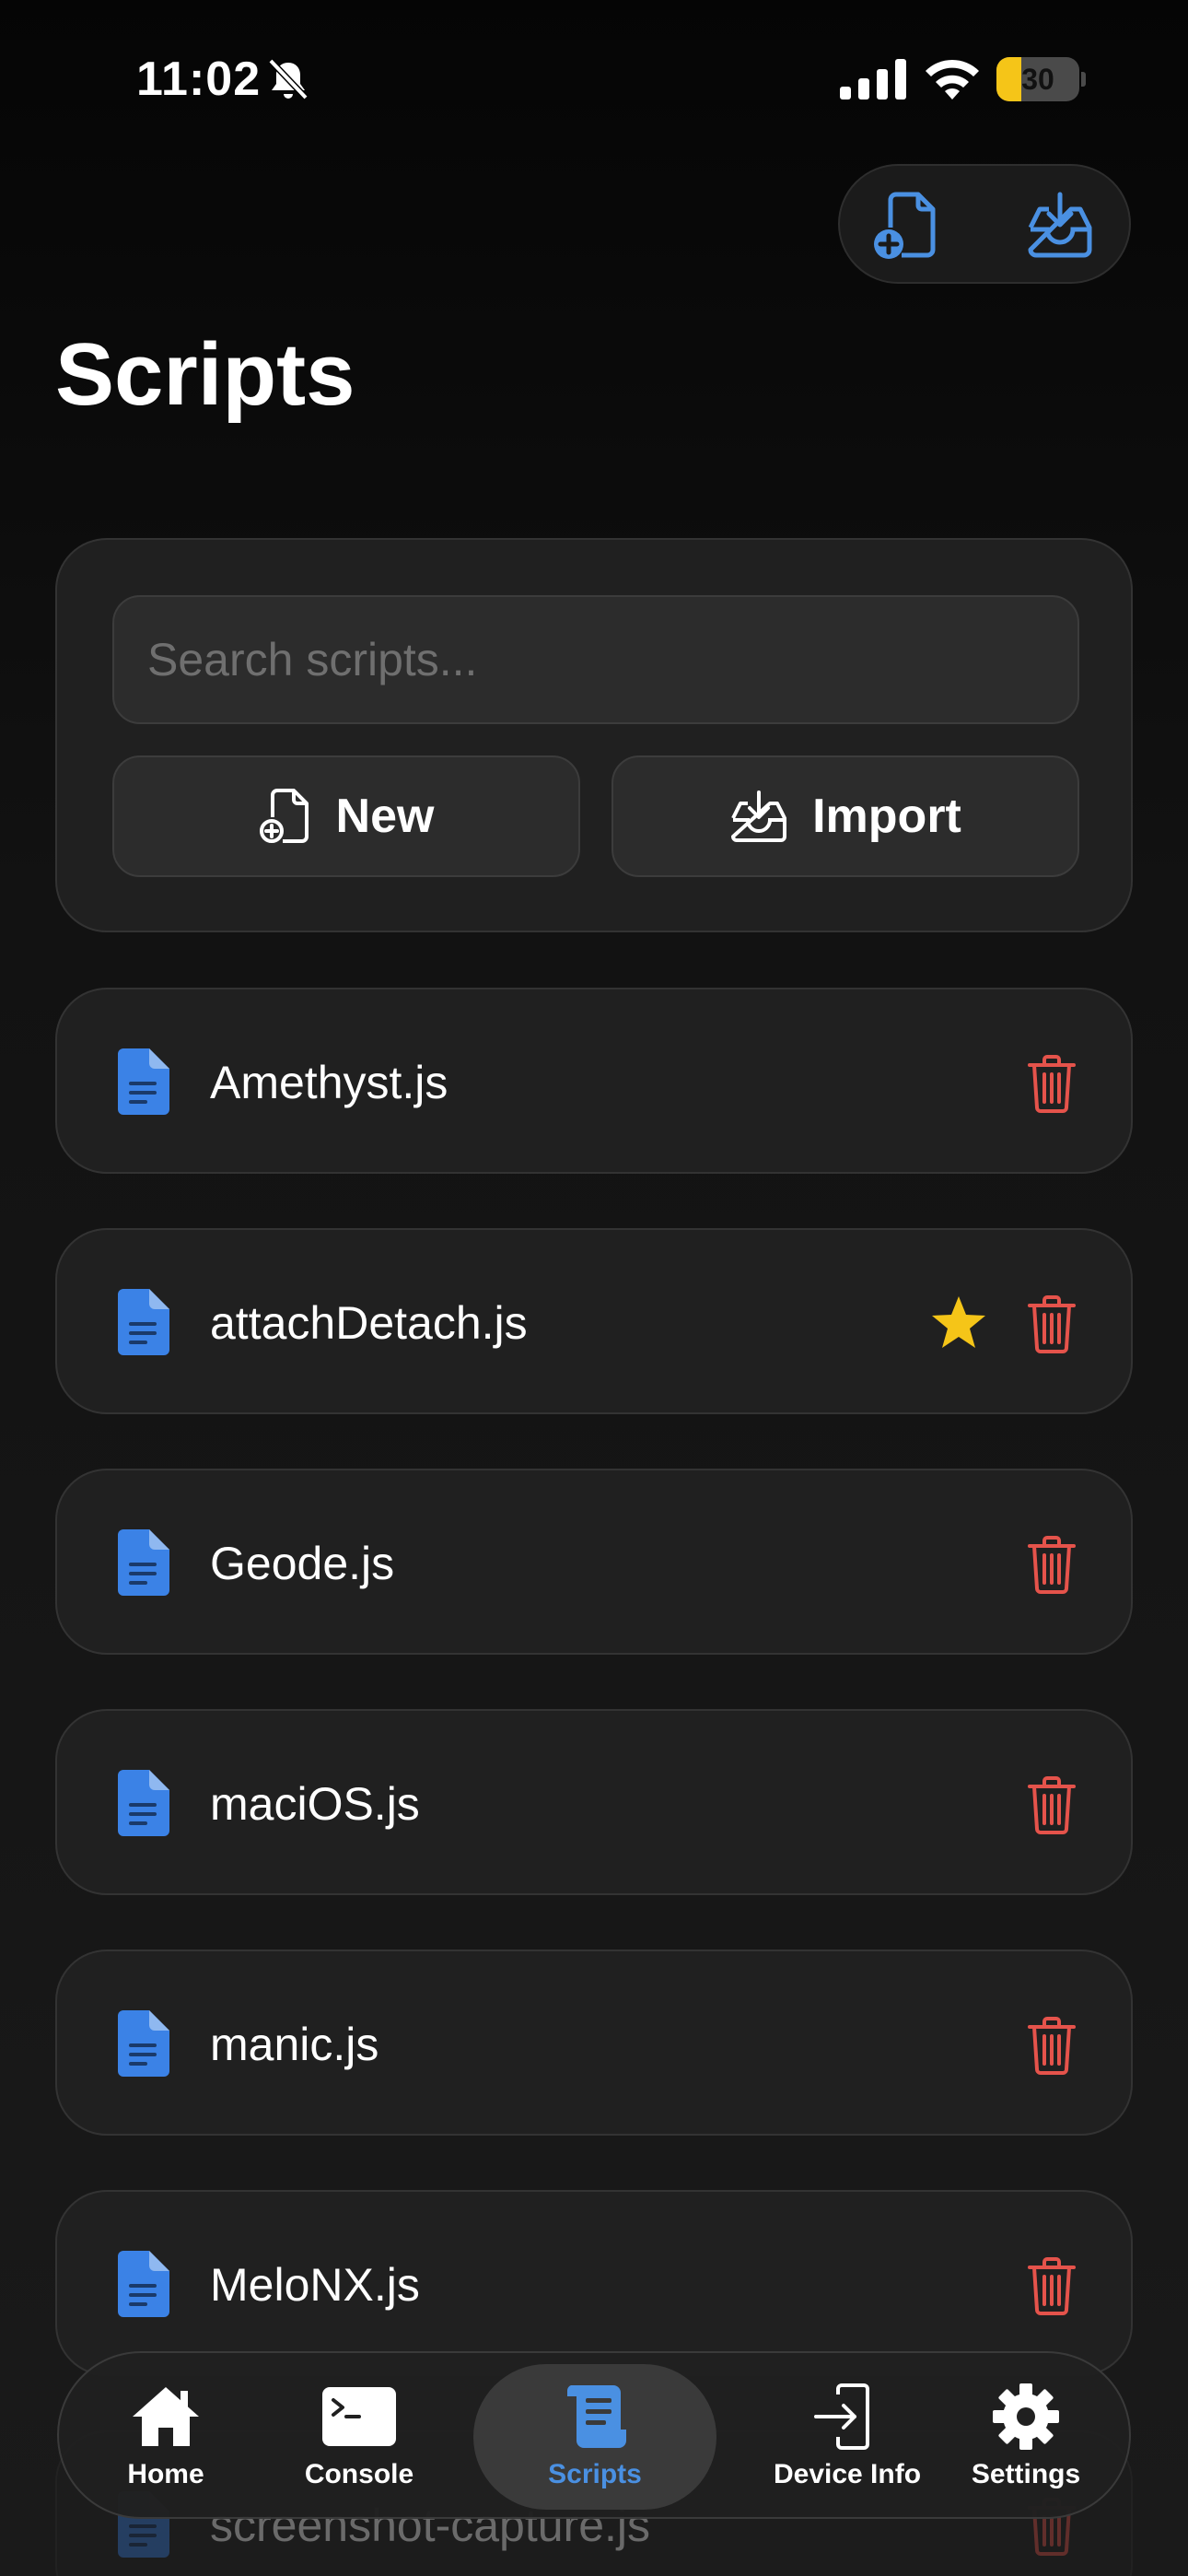  Describe the element at coordinates (595, 659) in the screenshot. I see `search-input` at that location.